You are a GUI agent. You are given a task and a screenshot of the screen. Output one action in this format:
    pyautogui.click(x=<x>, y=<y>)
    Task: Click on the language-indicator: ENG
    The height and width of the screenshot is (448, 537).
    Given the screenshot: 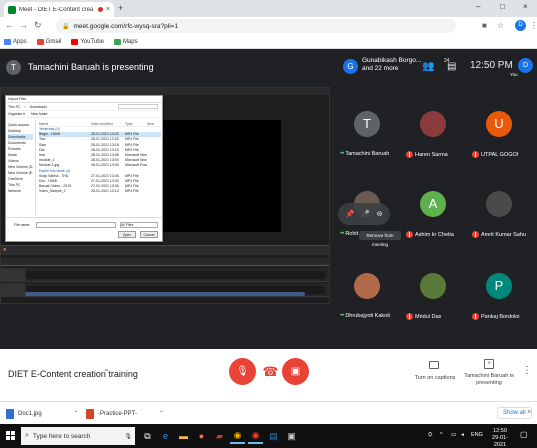 What is the action you would take?
    pyautogui.click(x=477, y=435)
    